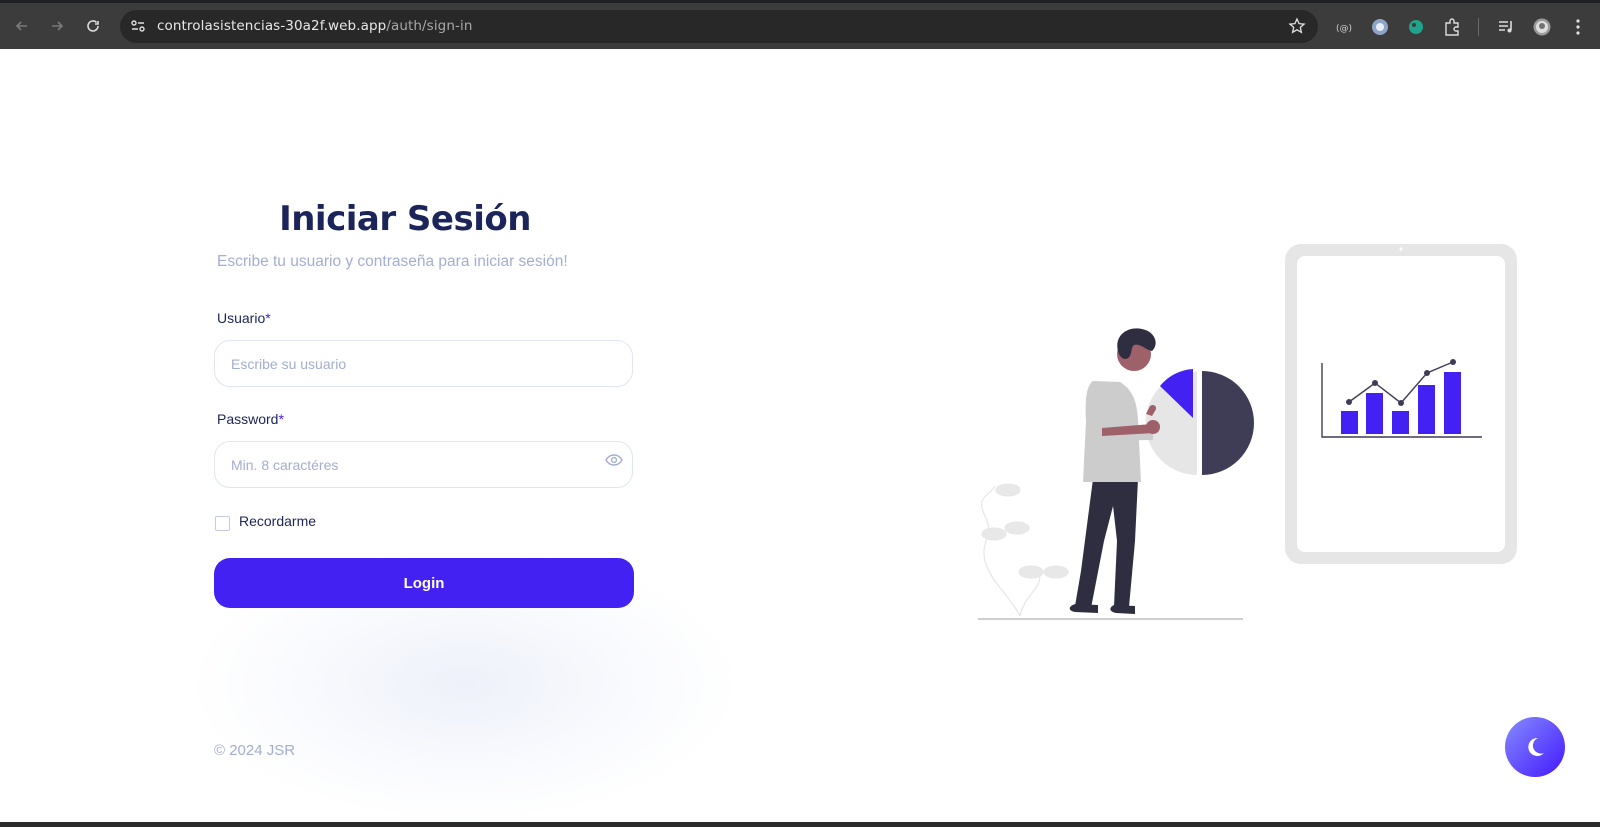 Image resolution: width=1600 pixels, height=827 pixels. I want to click on remember-me-label: Recordarme, so click(277, 521).